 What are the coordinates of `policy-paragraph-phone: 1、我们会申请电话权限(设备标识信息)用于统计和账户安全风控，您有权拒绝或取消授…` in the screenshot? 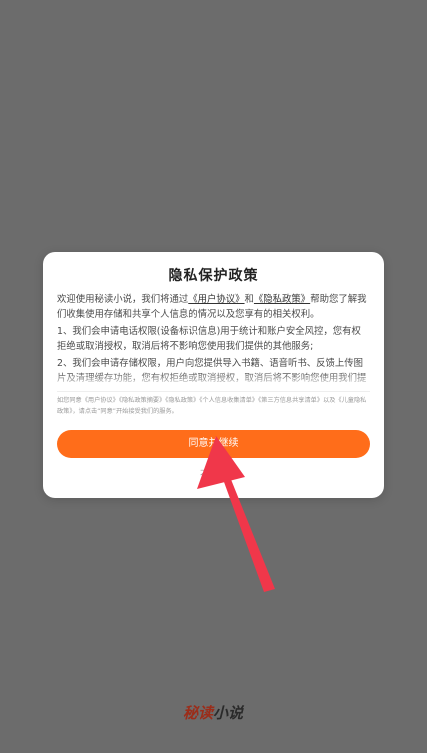 It's located at (209, 339).